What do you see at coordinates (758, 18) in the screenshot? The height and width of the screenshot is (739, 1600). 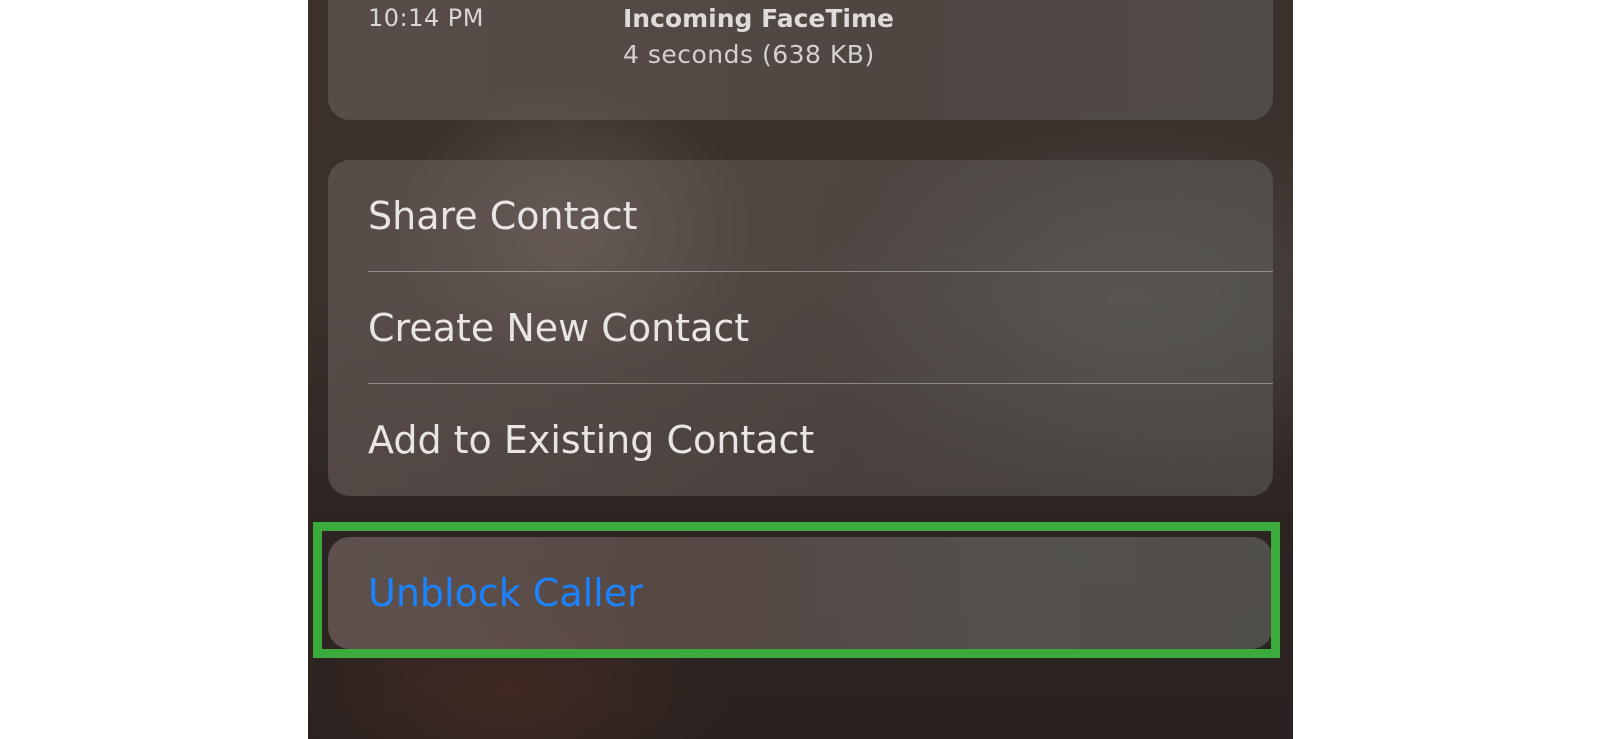 I see `call-type: Incoming FaceTime` at bounding box center [758, 18].